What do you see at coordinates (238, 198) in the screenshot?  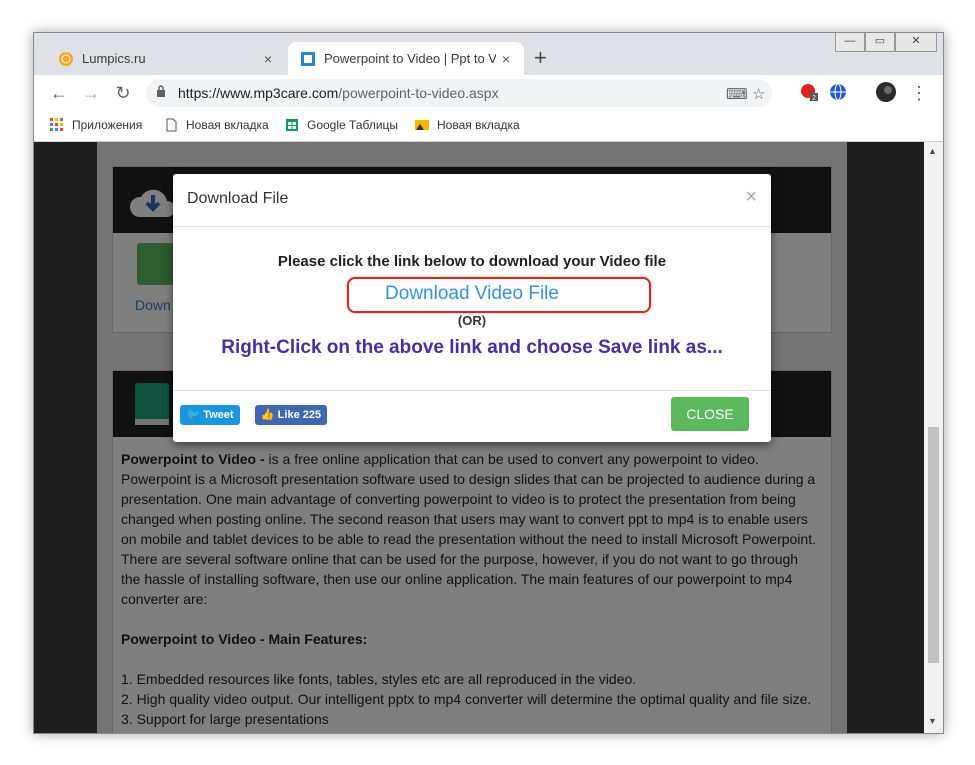 I see `modal-title: Download File` at bounding box center [238, 198].